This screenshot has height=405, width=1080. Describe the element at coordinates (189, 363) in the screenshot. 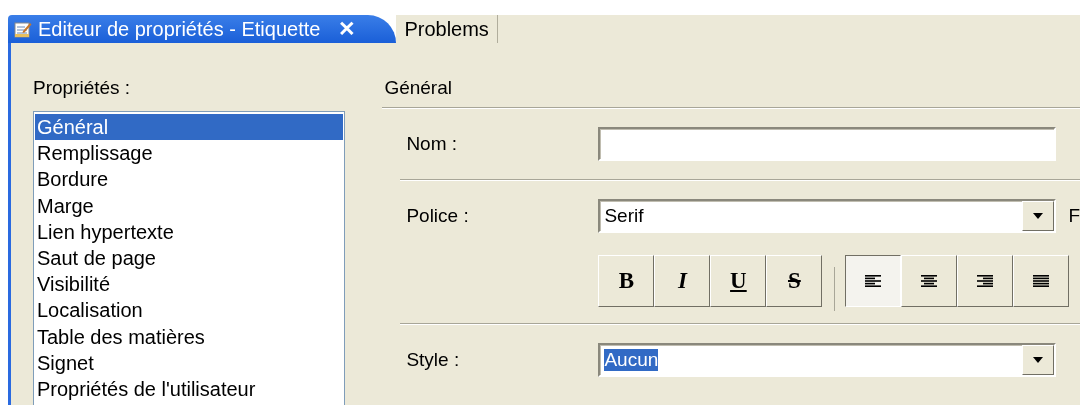

I see `list-item: Signet` at that location.